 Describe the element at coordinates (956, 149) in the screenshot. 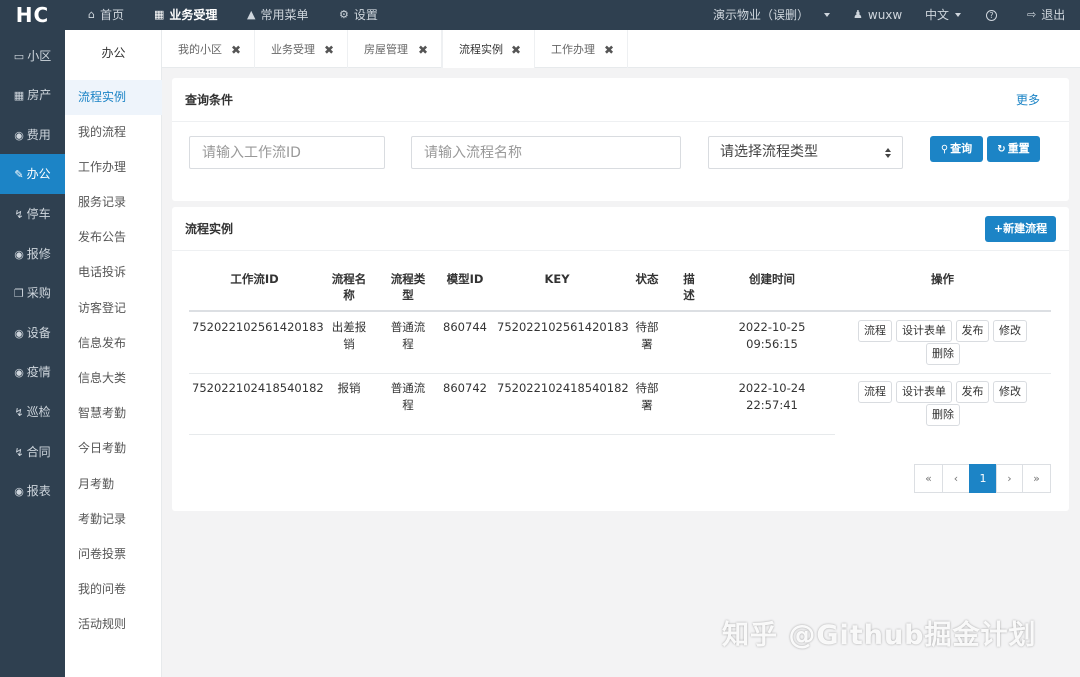

I see `search-button: ⚲ 查询` at that location.